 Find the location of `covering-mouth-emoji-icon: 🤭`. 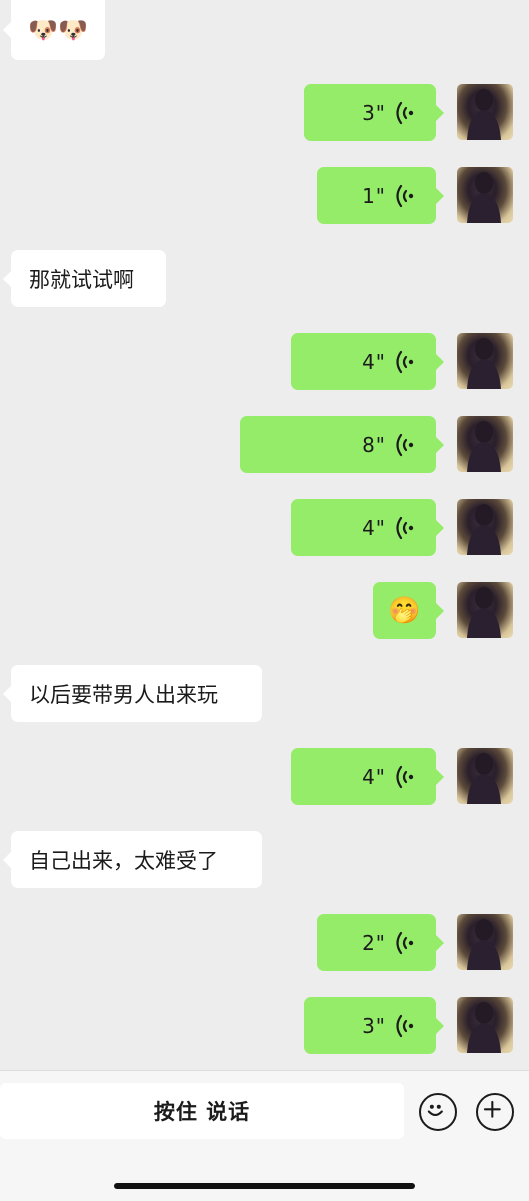

covering-mouth-emoji-icon: 🤭 is located at coordinates (404, 610).